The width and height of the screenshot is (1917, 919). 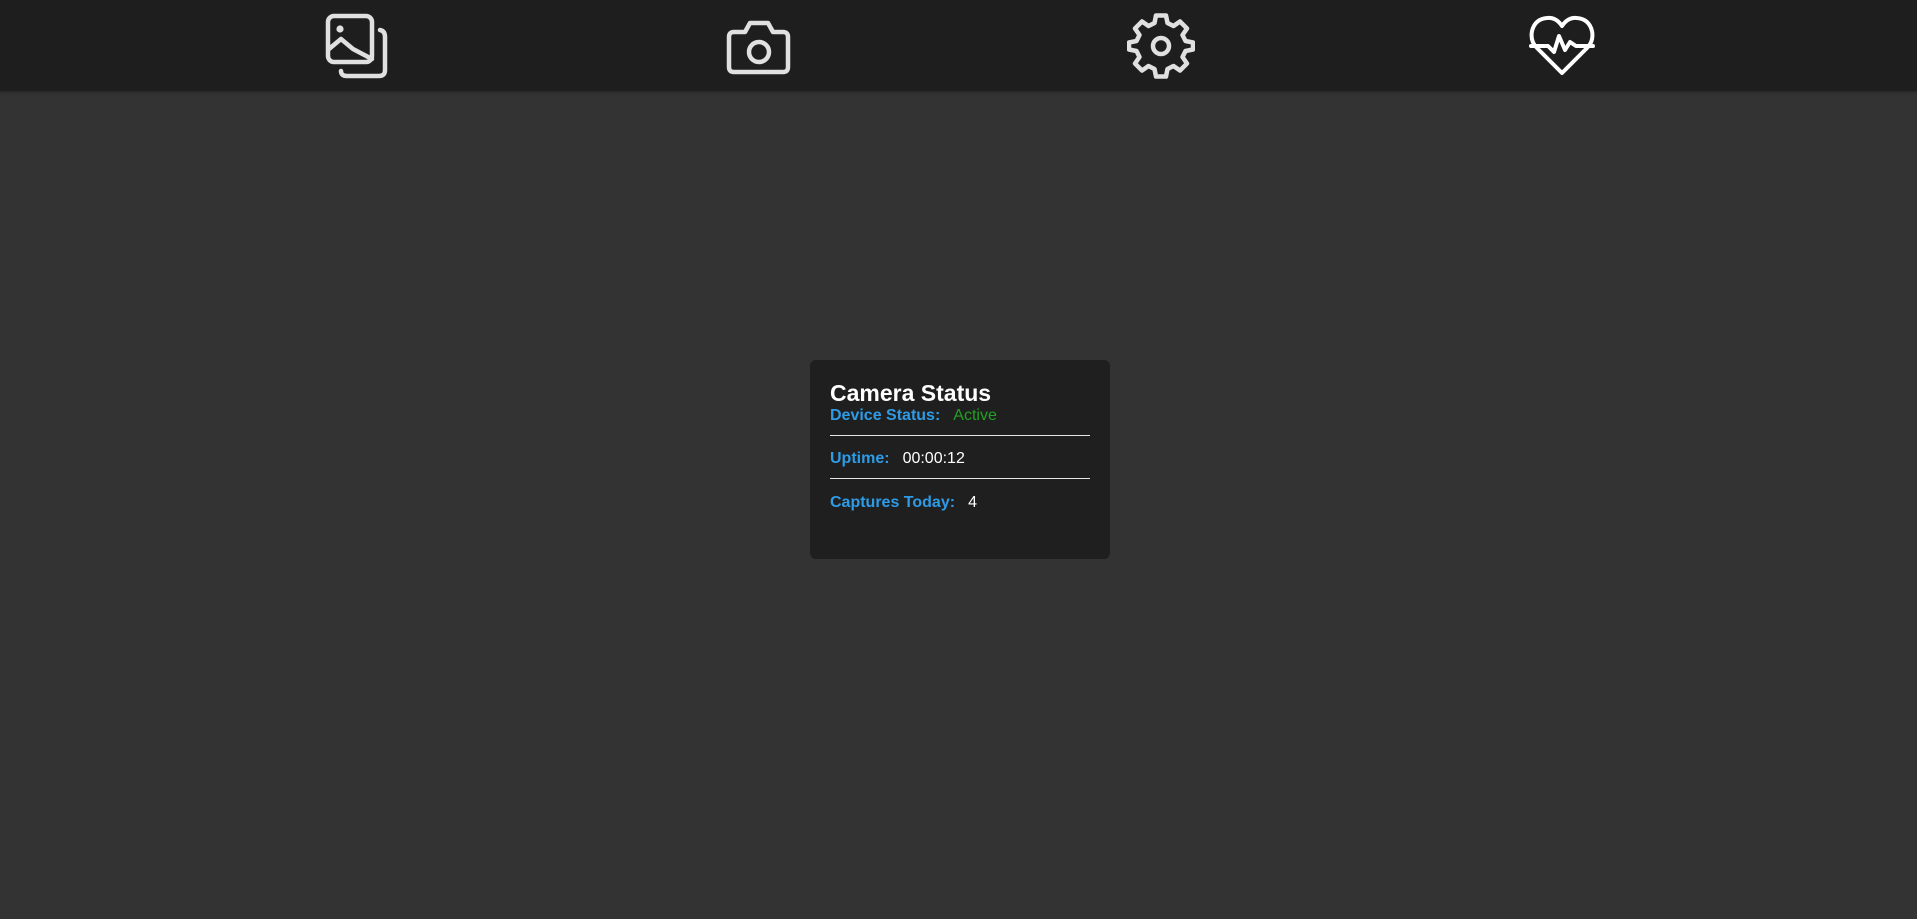 I want to click on uptime-row: Uptime: 00:00:12, so click(x=960, y=459).